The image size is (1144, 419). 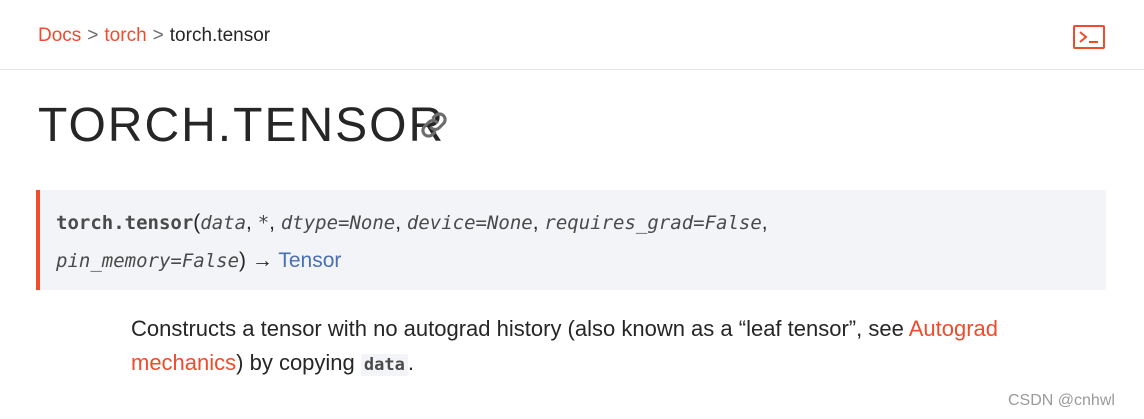 What do you see at coordinates (242, 125) in the screenshot?
I see `page-title: TORCH.TENSOR` at bounding box center [242, 125].